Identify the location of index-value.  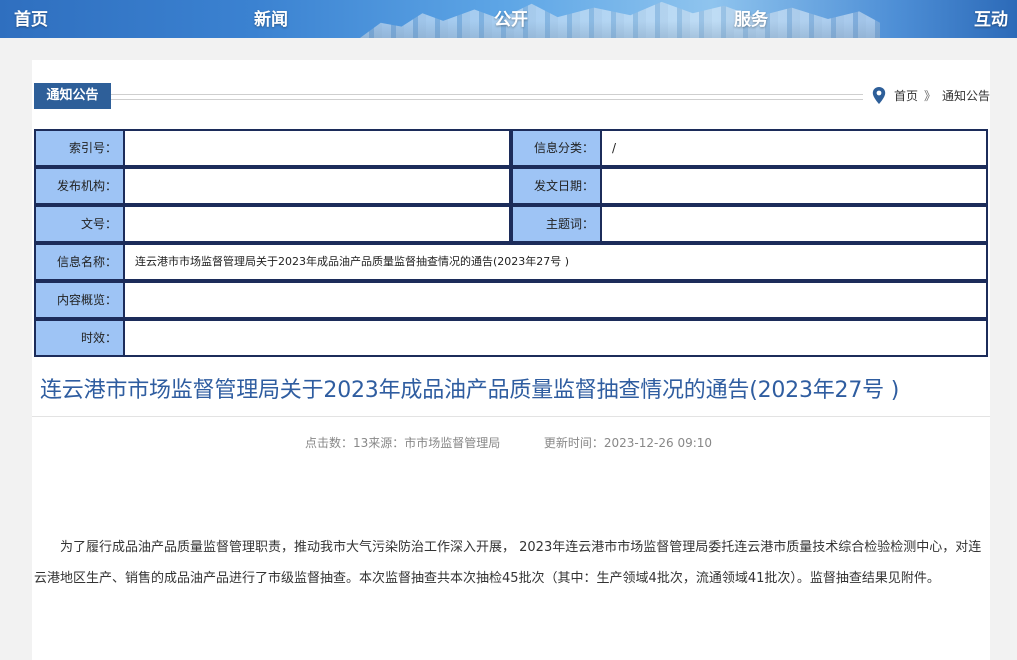
(318, 148).